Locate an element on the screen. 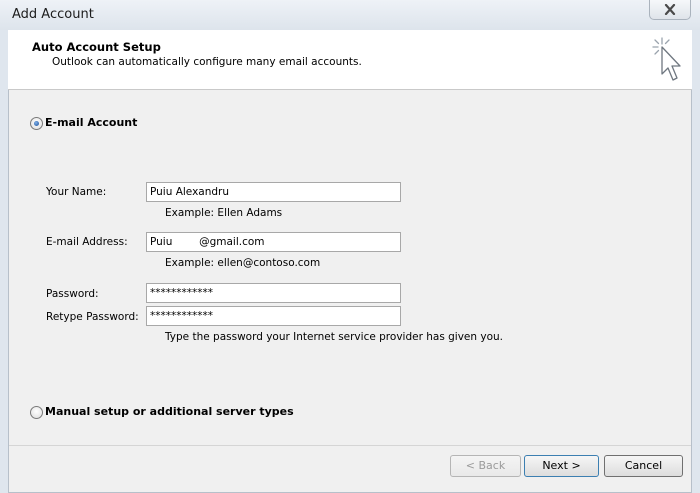  retype-password-input: ************ is located at coordinates (273, 316).